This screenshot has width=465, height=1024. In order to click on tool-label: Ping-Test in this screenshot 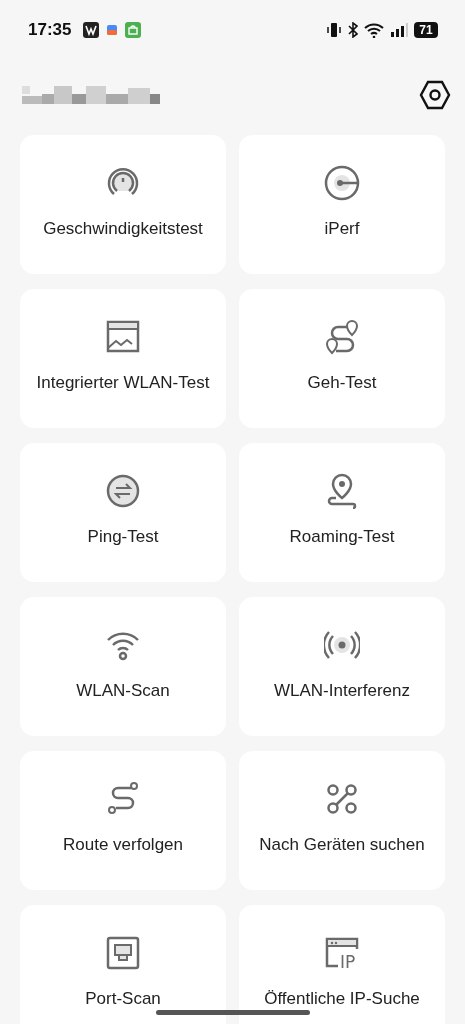, I will do `click(123, 537)`.